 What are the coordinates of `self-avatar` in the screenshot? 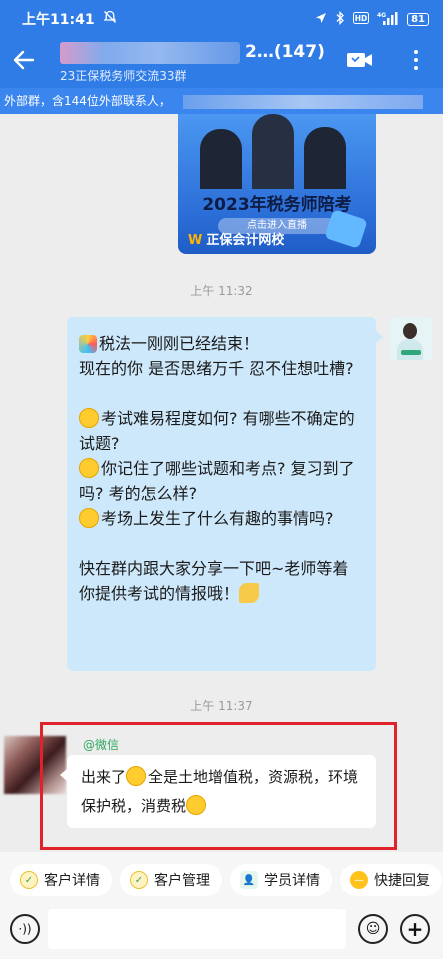 It's located at (410, 338).